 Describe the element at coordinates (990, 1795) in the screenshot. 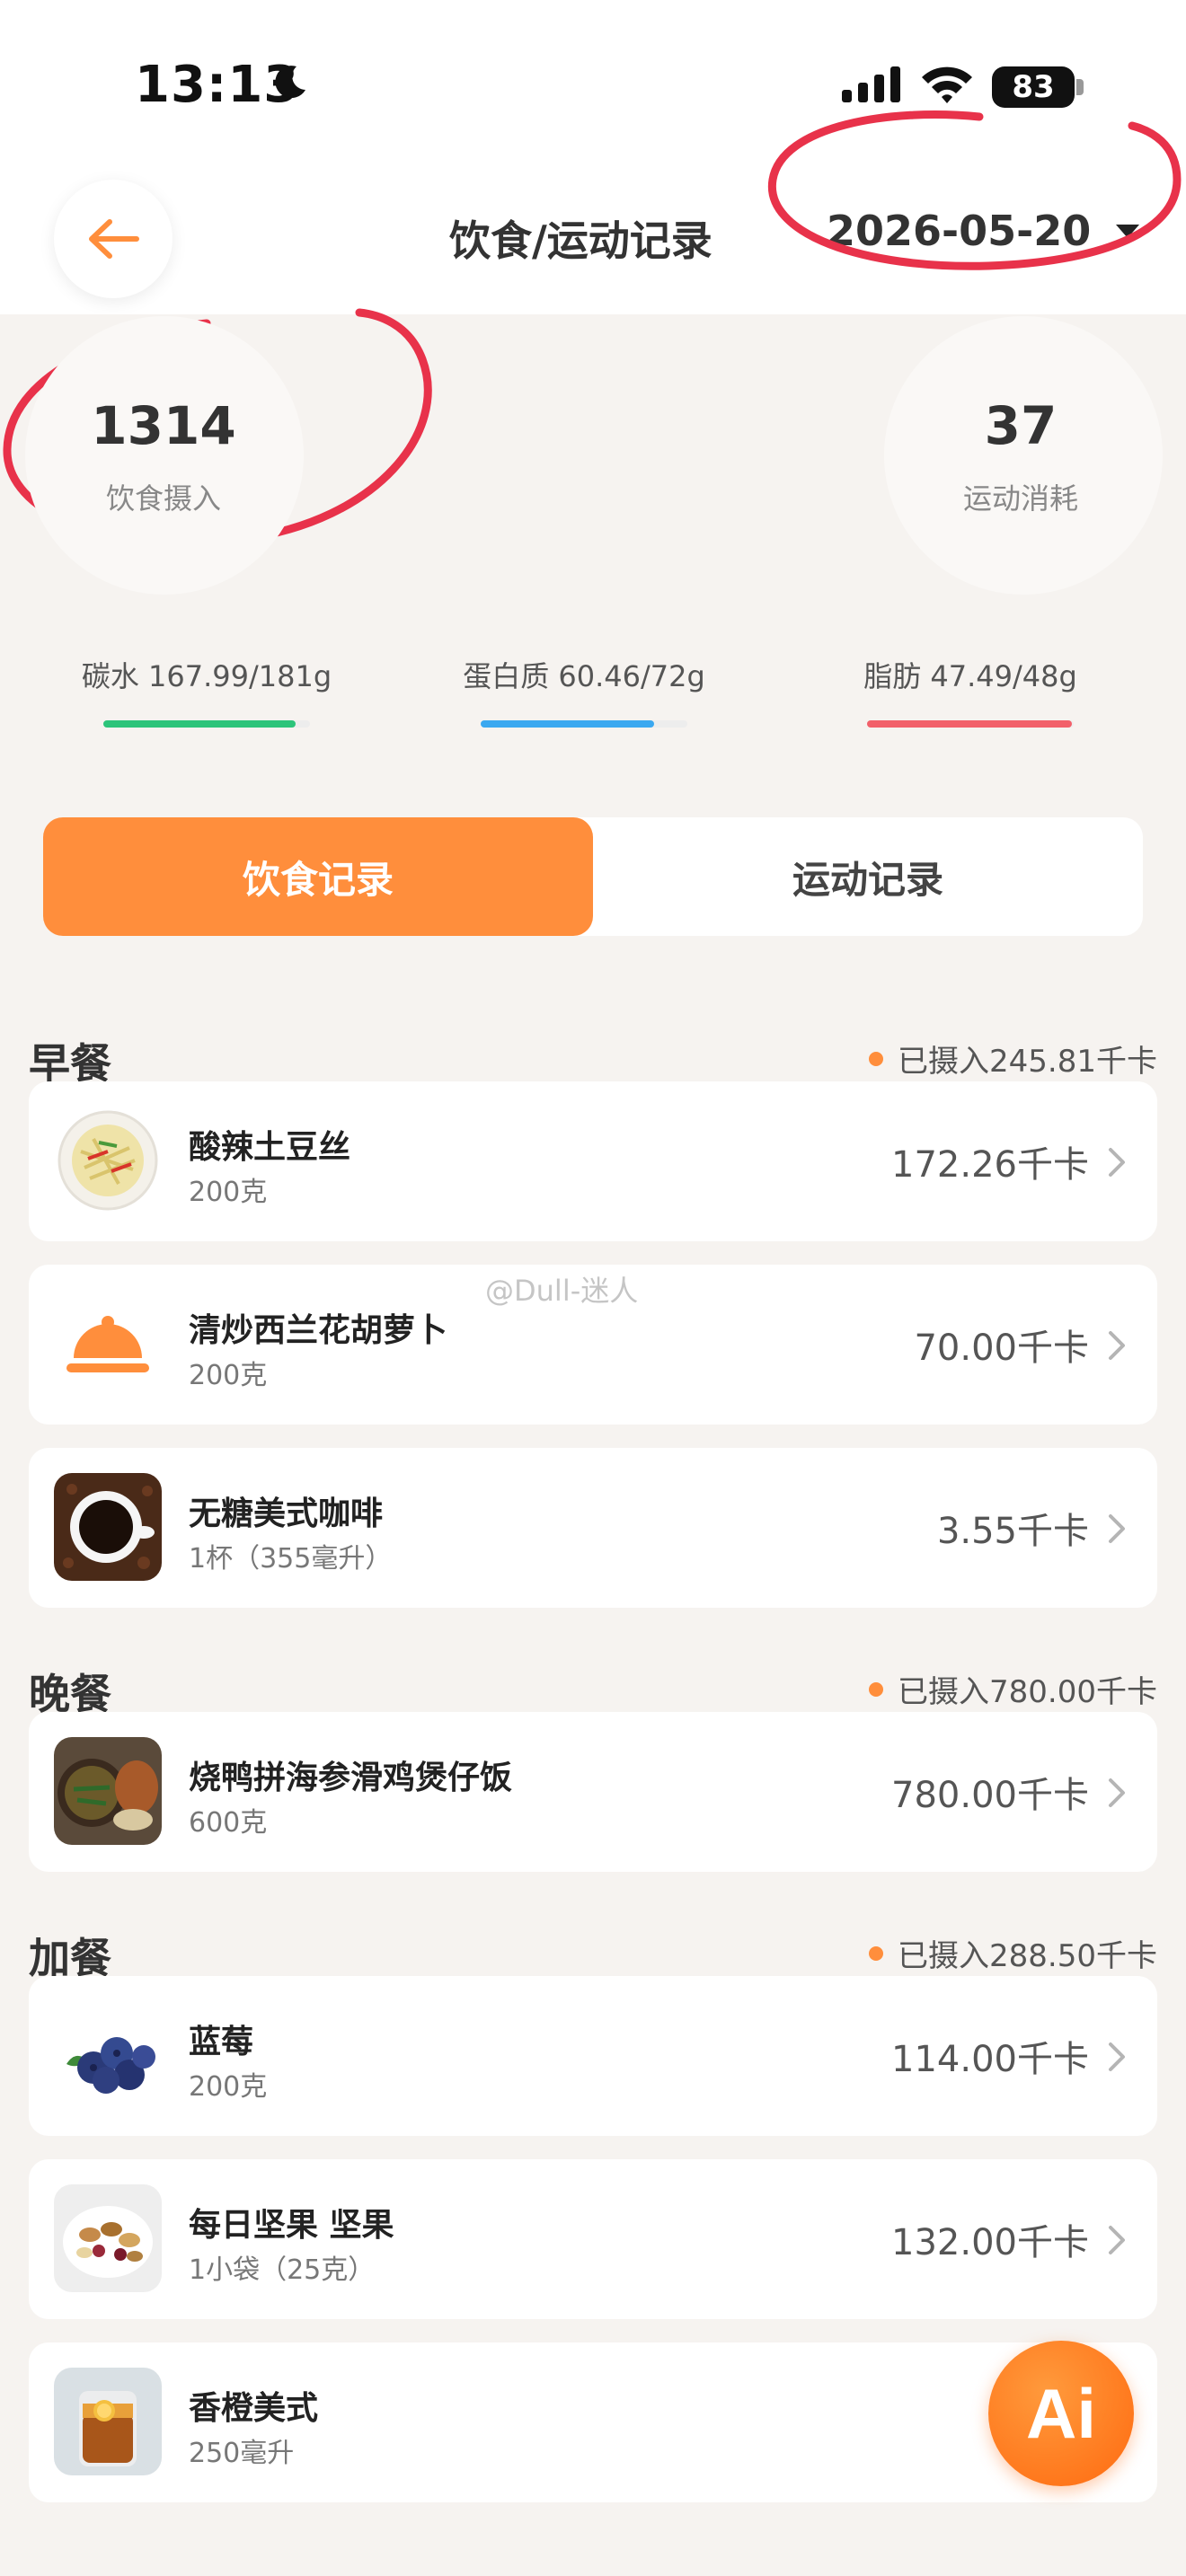

I see `food-calories: 780.00千卡` at that location.